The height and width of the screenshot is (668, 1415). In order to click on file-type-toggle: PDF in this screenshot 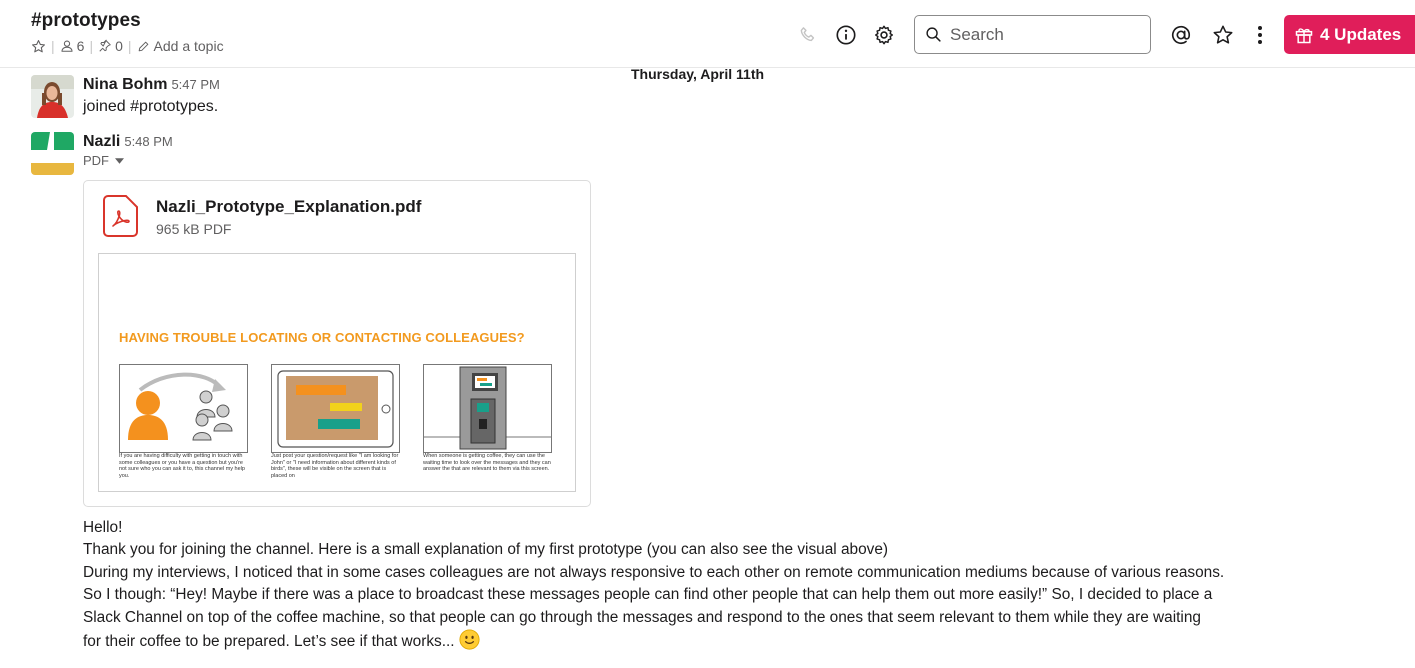, I will do `click(103, 160)`.